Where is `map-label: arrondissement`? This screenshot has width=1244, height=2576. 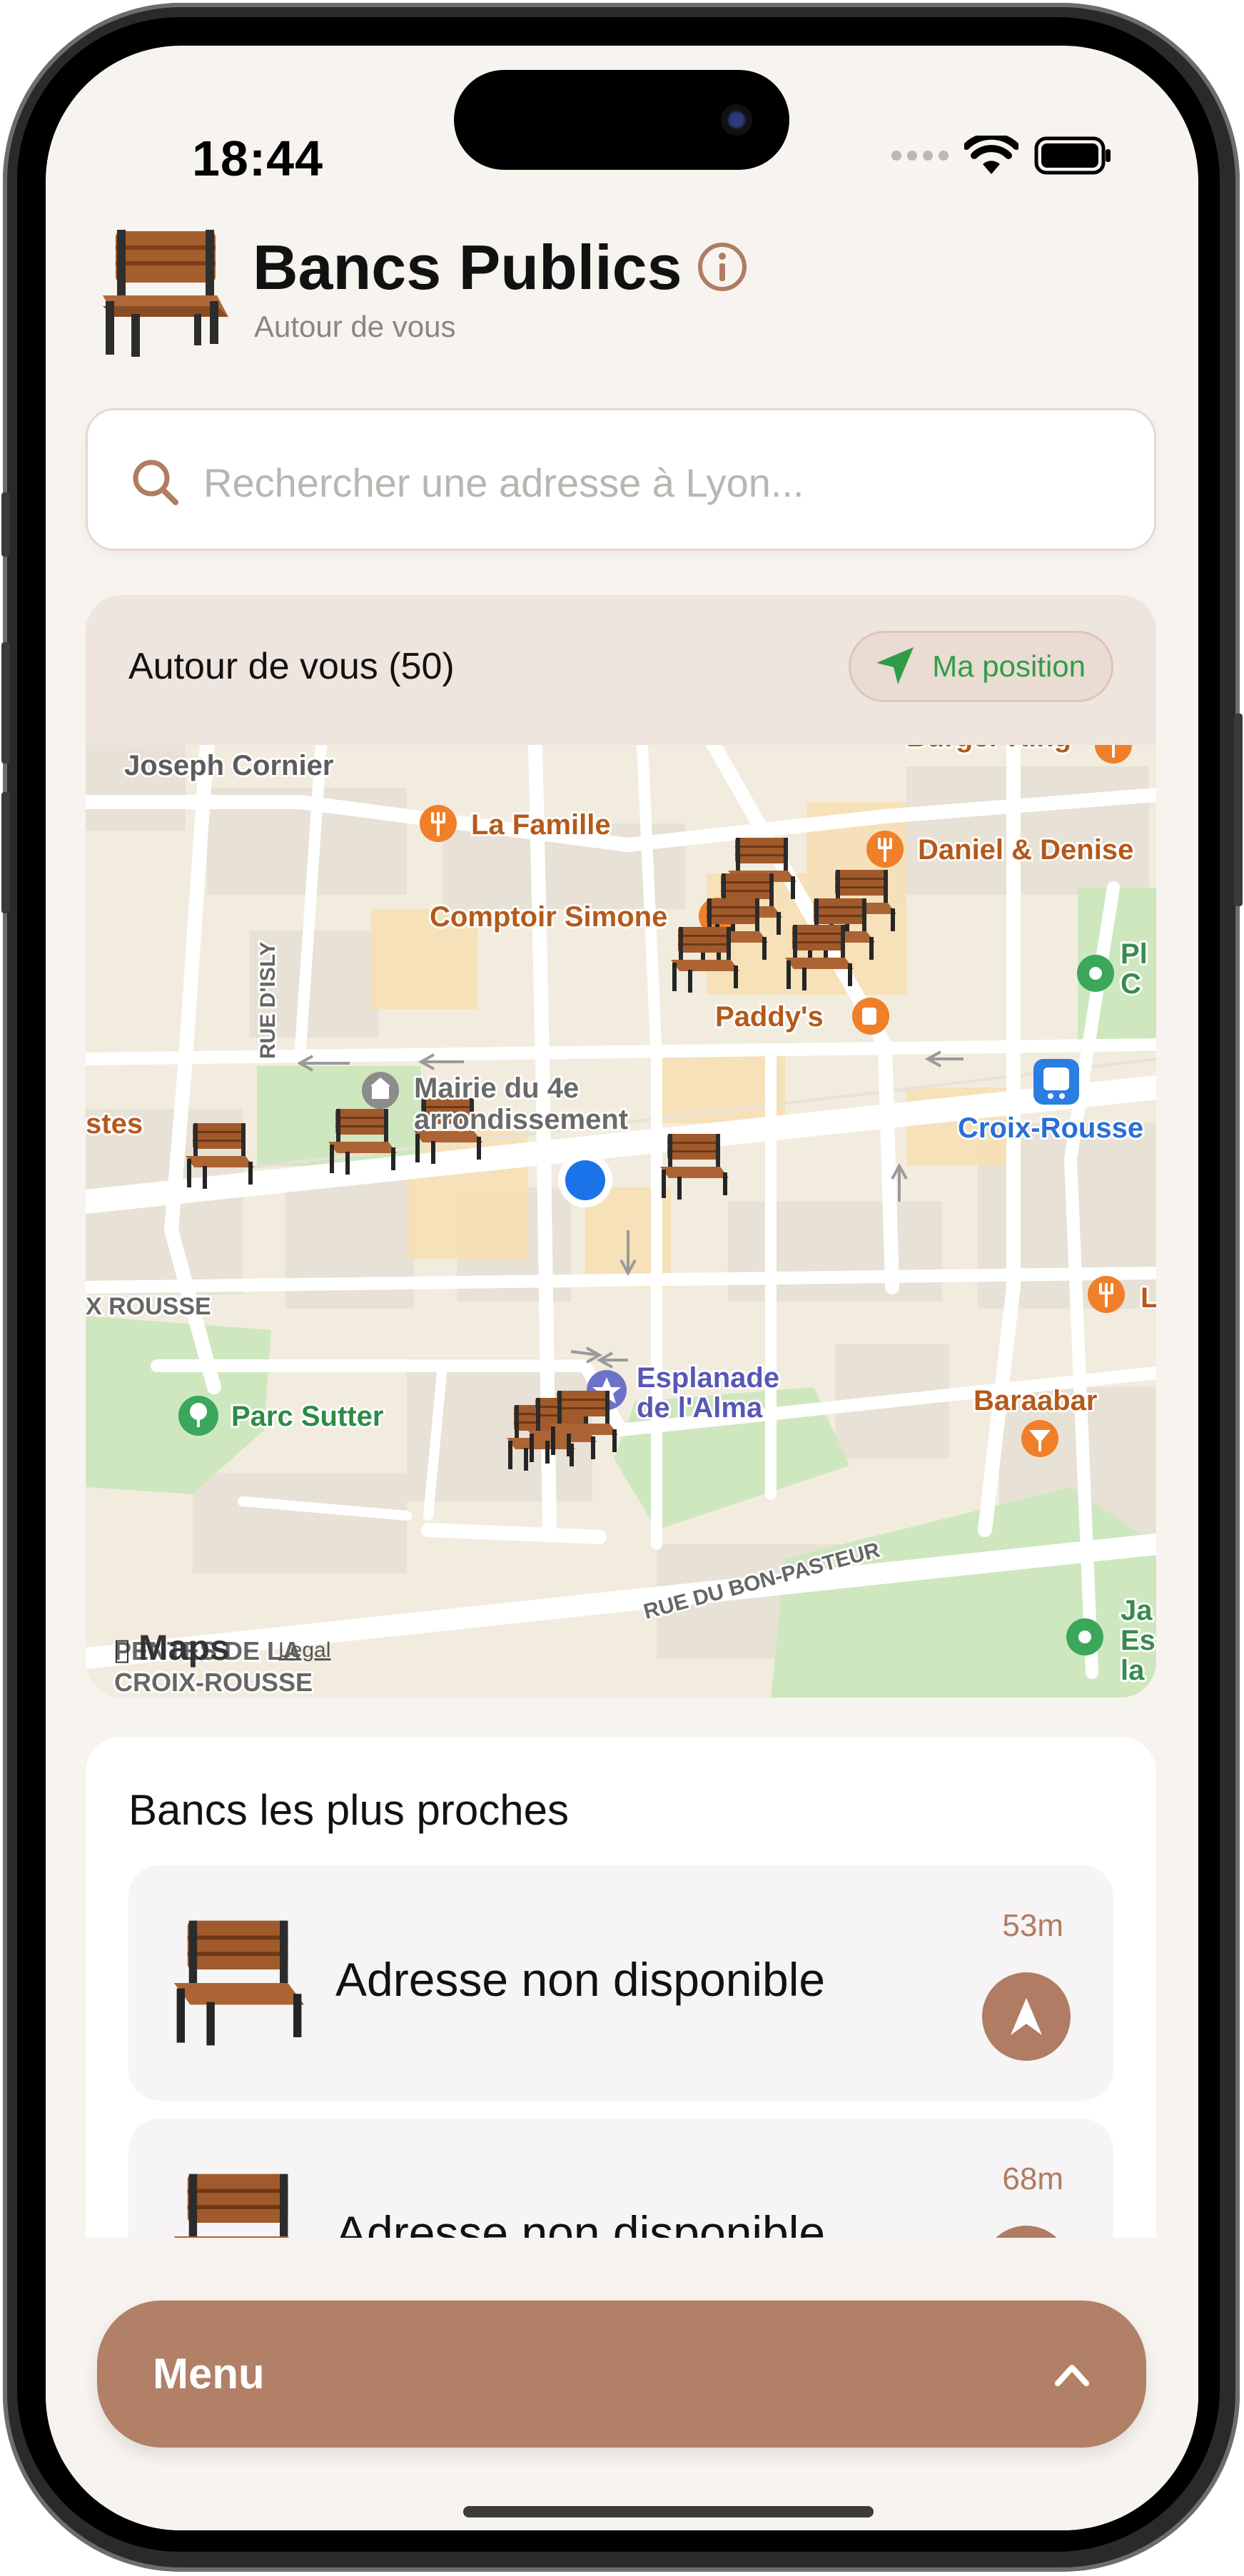
map-label: arrondissement is located at coordinates (521, 1119).